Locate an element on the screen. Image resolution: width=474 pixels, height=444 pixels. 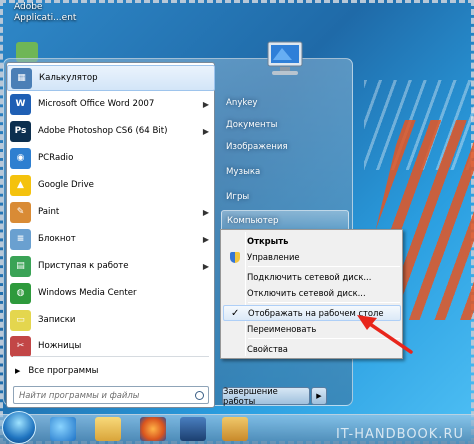
start-menu-link: Anykey is located at coordinates (285, 103).